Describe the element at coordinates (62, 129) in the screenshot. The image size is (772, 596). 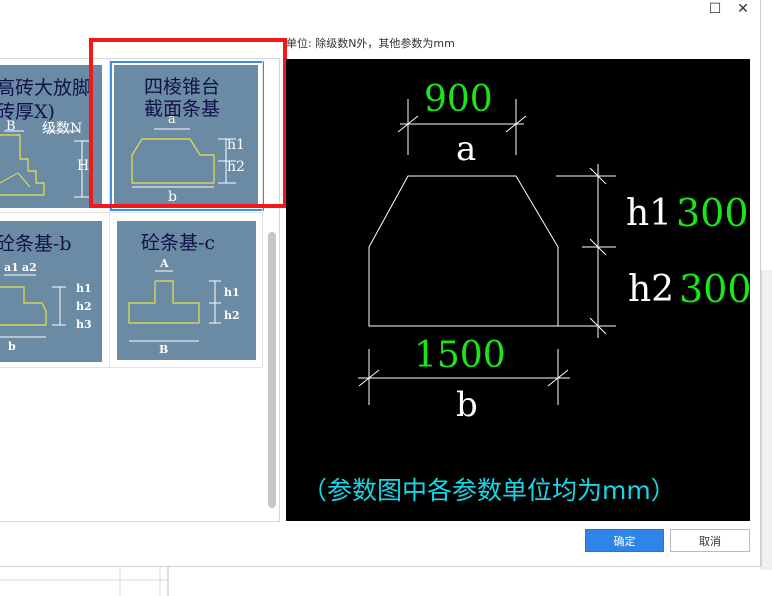
I see `tile-label-n: 级数N` at that location.